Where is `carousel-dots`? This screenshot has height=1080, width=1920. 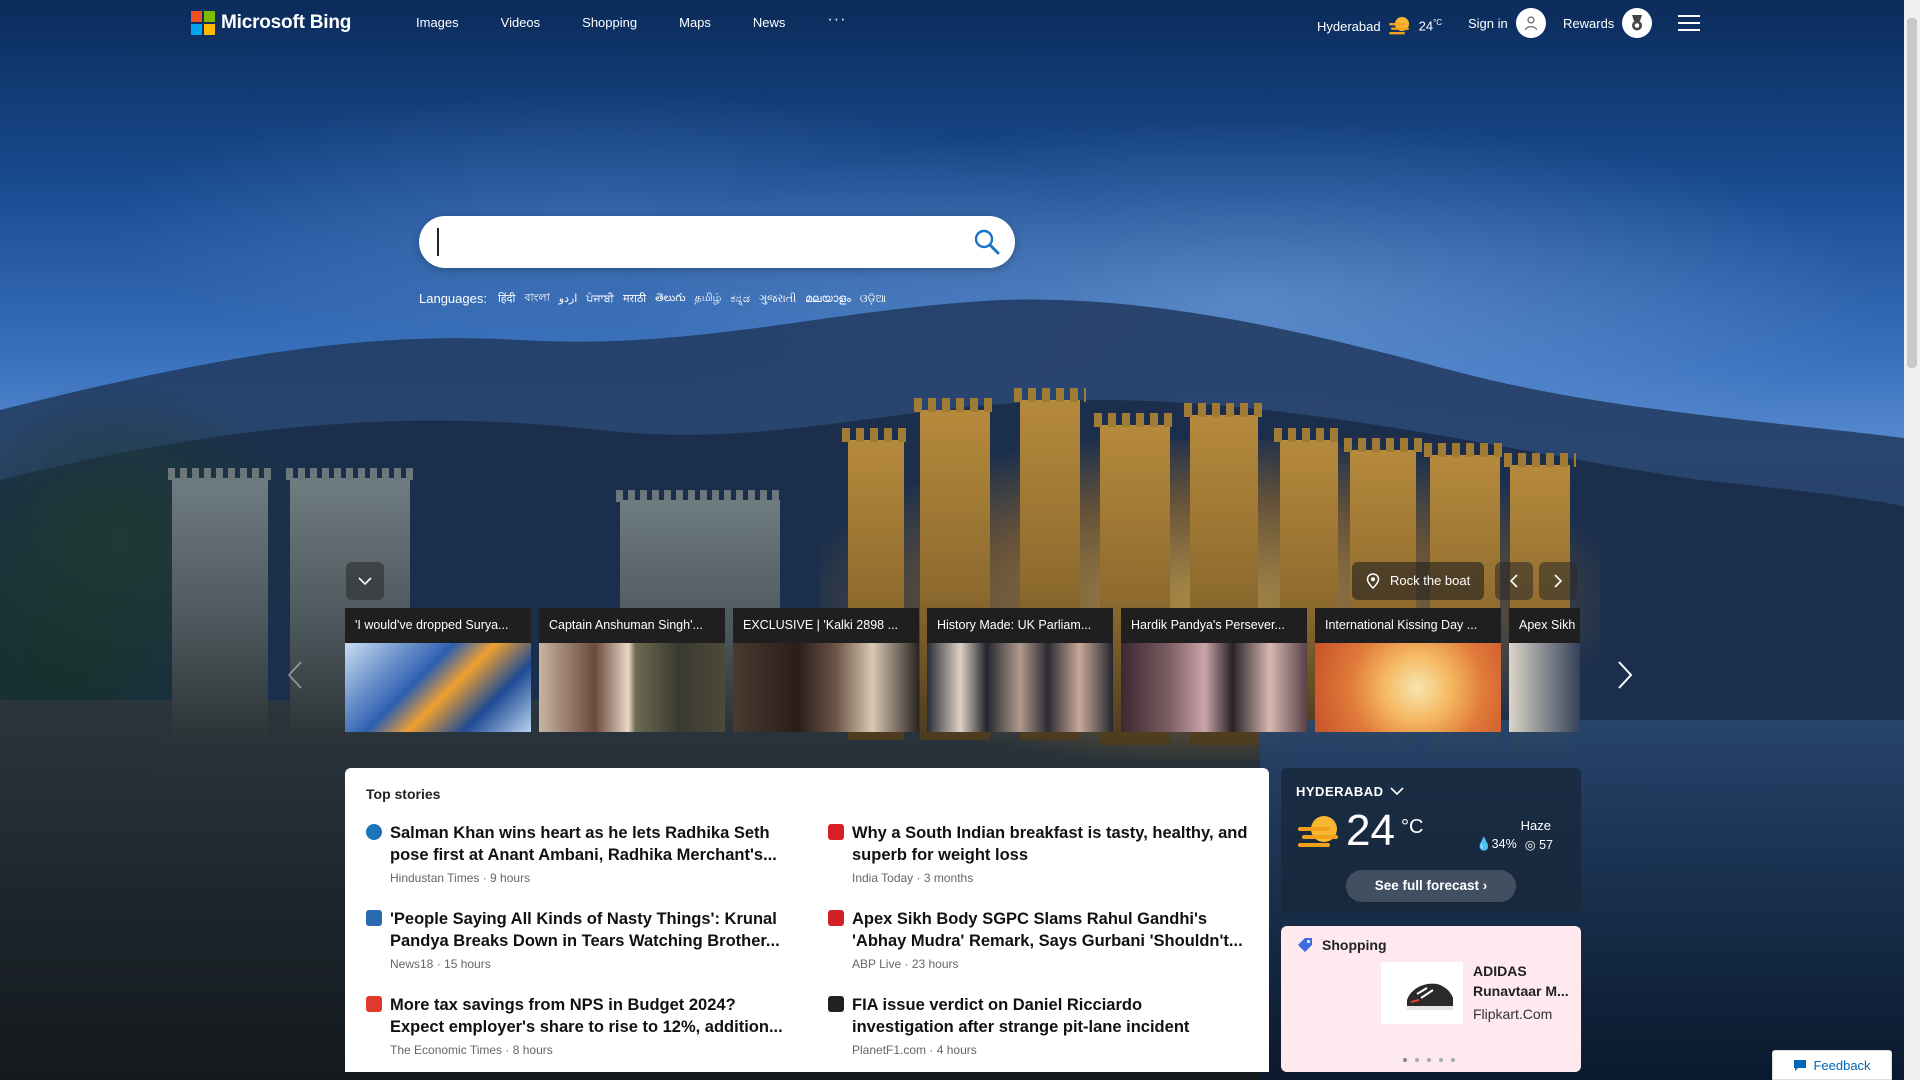 carousel-dots is located at coordinates (1429, 1060).